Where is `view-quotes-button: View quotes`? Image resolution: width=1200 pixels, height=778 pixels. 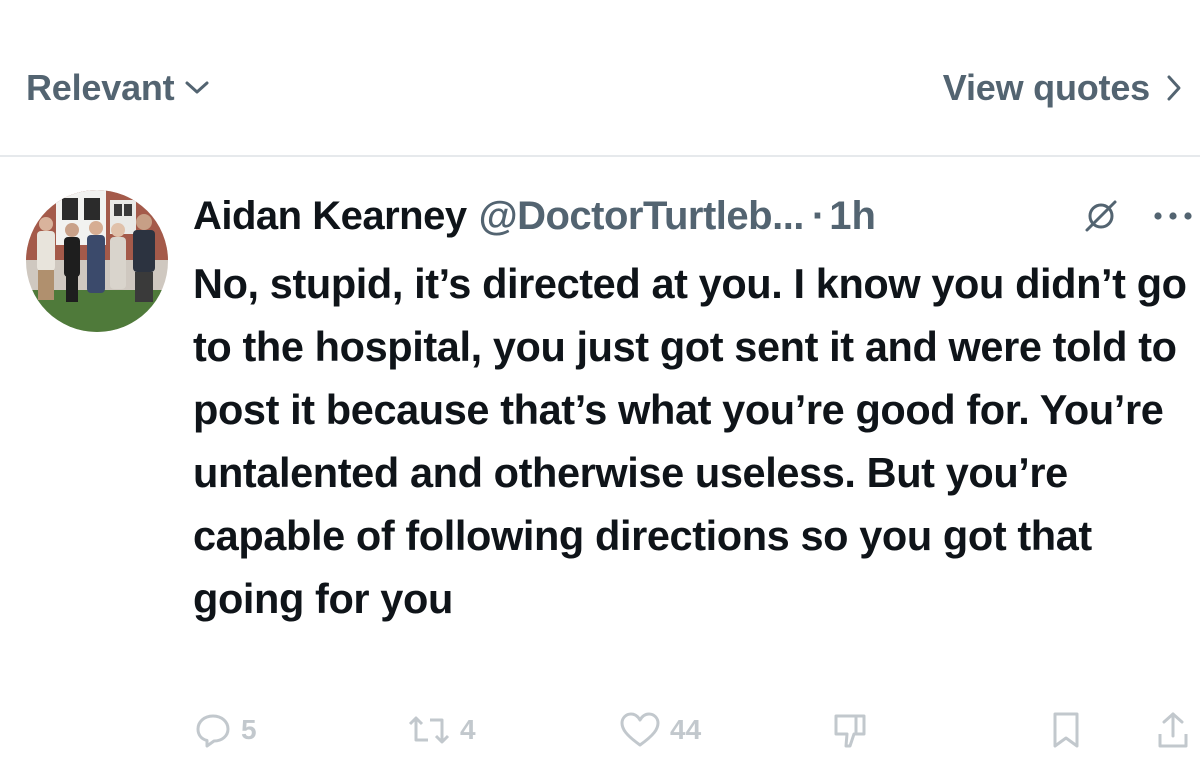
view-quotes-button: View quotes is located at coordinates (1062, 88).